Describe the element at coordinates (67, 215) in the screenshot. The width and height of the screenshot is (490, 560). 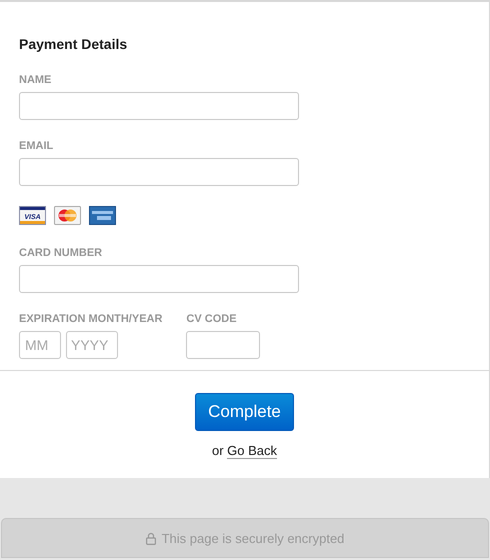
I see `mastercard-card-icon` at that location.